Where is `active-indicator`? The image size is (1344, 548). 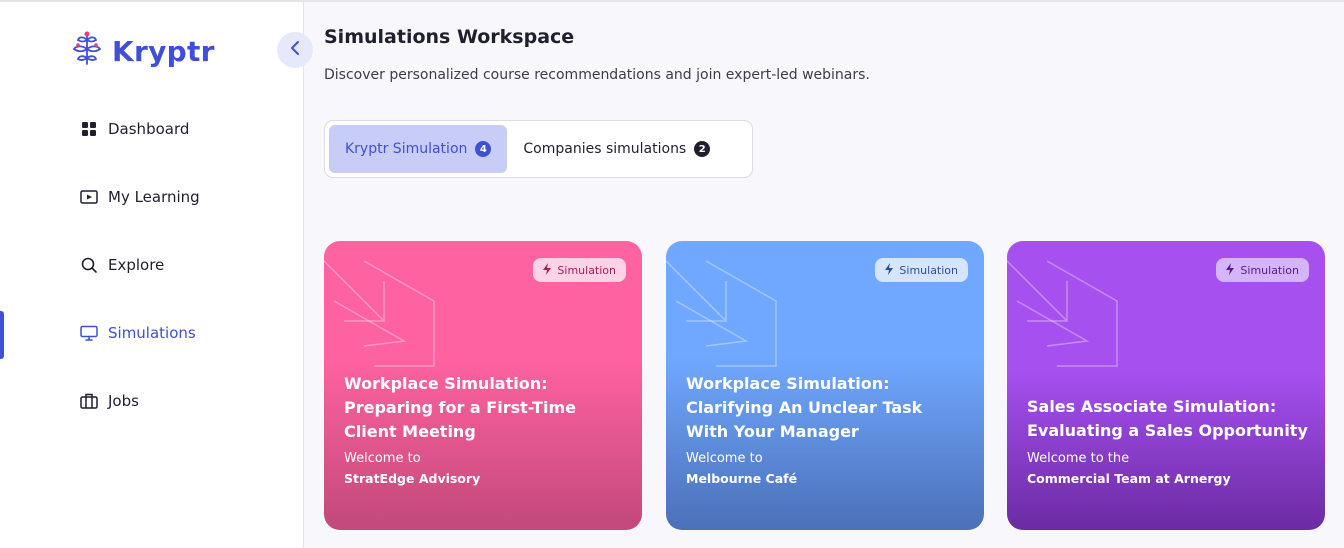 active-indicator is located at coordinates (2, 335).